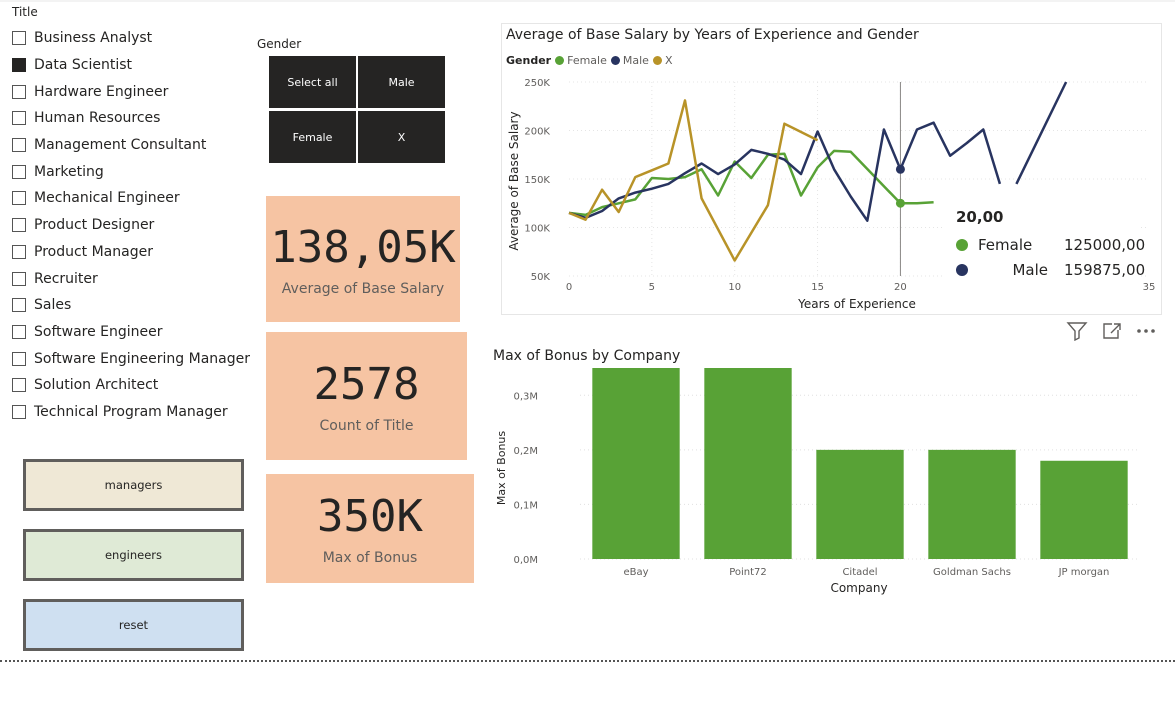 This screenshot has width=1175, height=727. Describe the element at coordinates (587, 661) in the screenshot. I see `page-divider` at that location.